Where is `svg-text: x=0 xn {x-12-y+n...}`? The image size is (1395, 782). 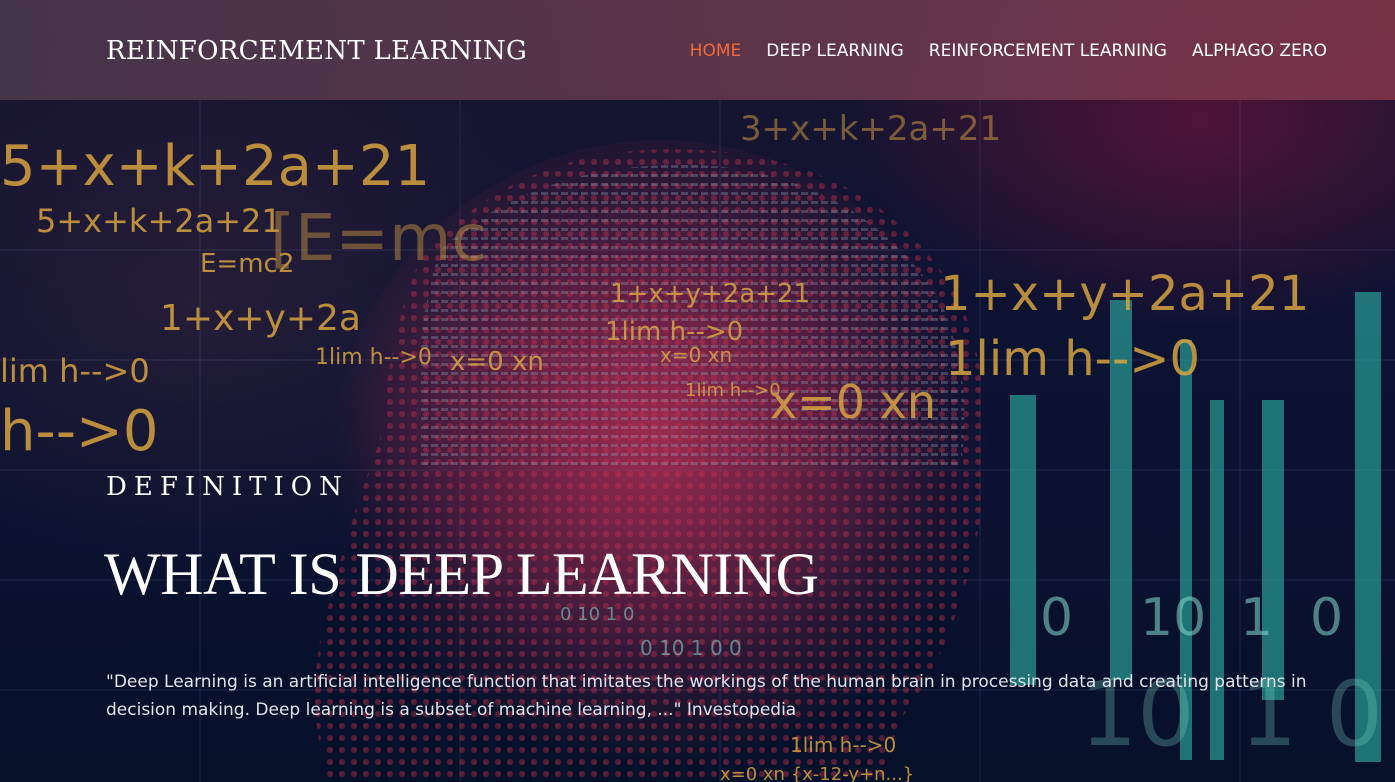
svg-text: x=0 xn {x-12-y+n...} is located at coordinates (817, 773).